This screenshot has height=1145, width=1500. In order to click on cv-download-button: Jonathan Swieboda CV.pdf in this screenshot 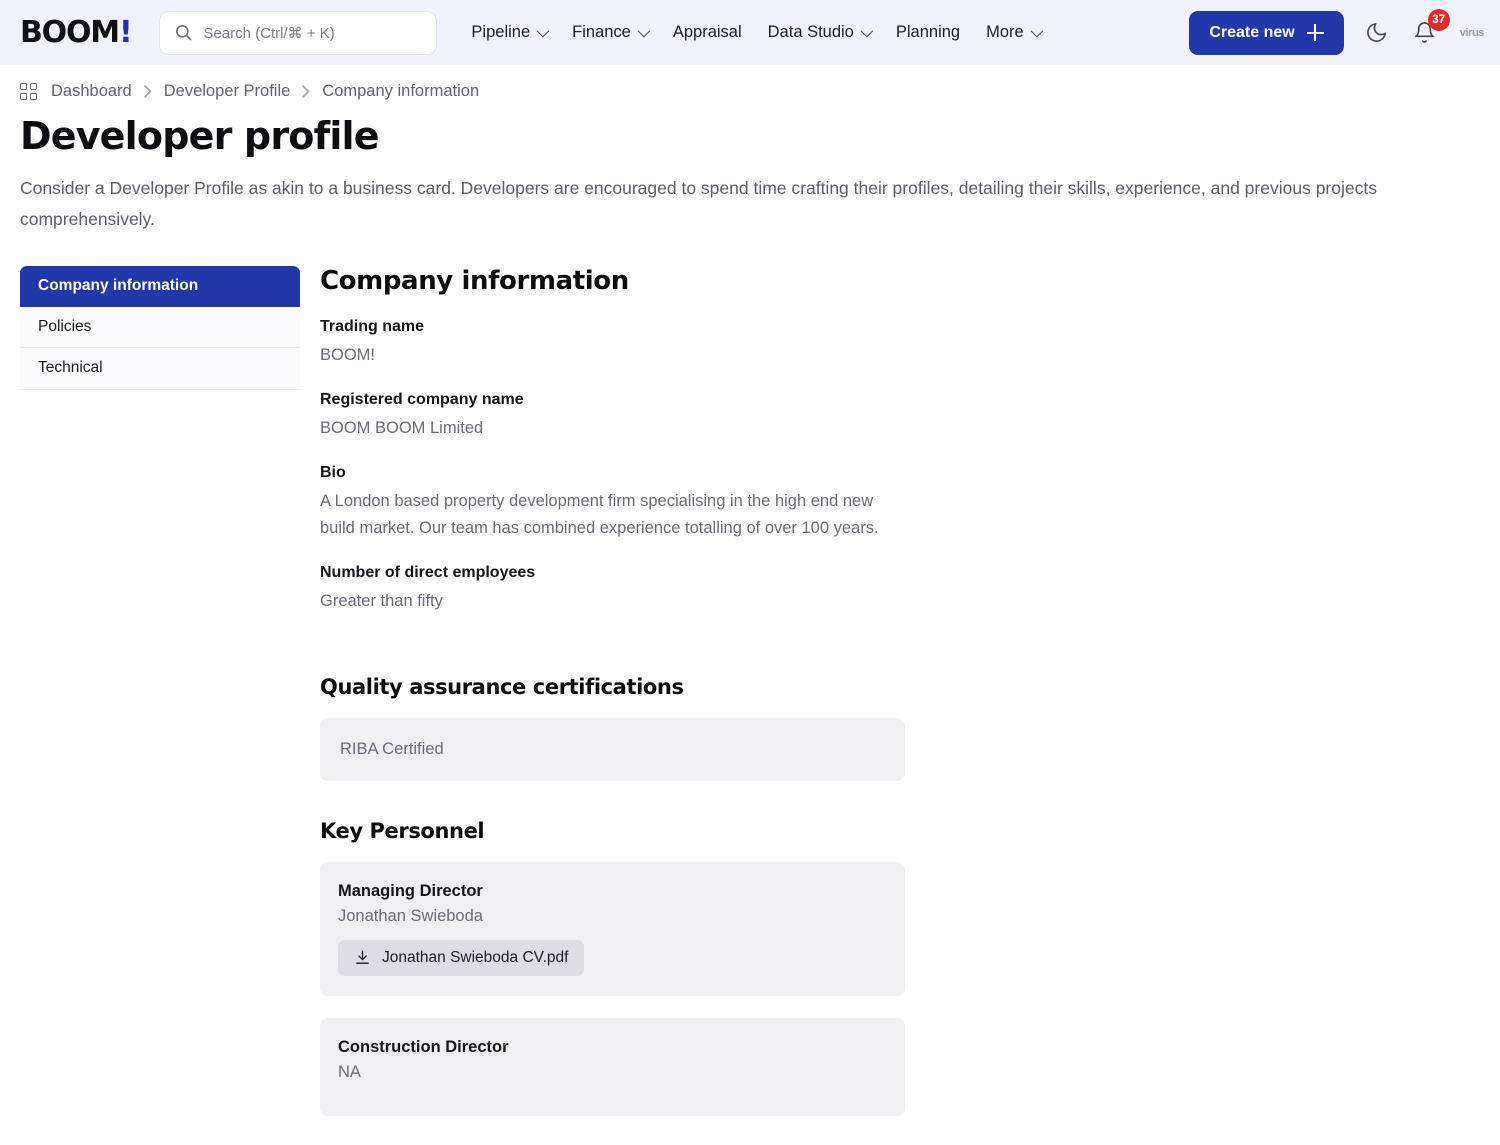, I will do `click(461, 957)`.